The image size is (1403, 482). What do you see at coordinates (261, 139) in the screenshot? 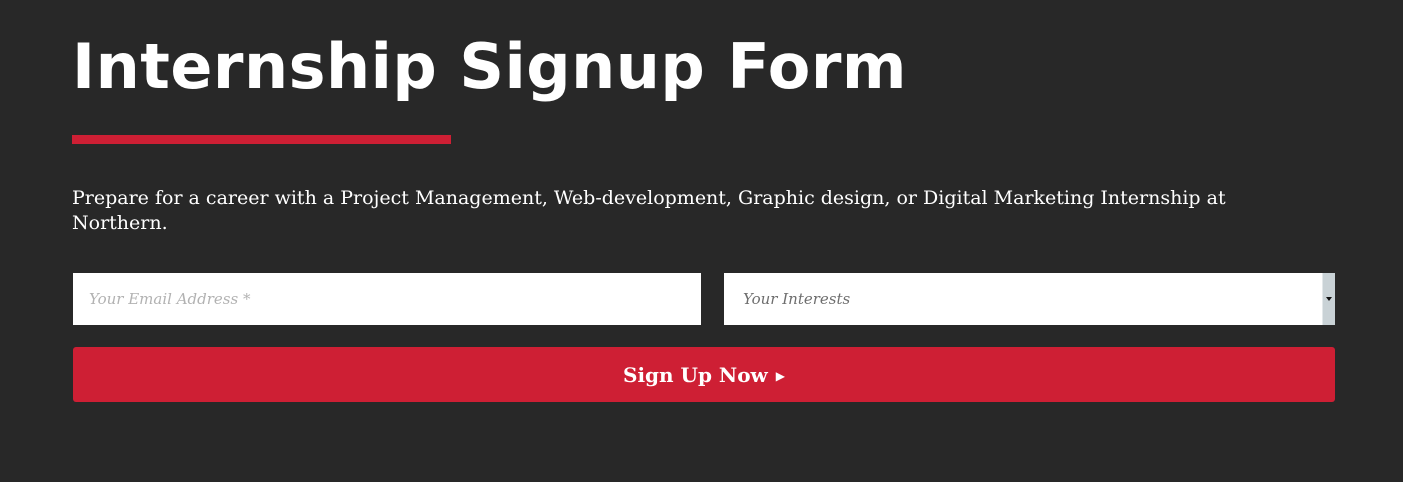
I see `title-underline` at bounding box center [261, 139].